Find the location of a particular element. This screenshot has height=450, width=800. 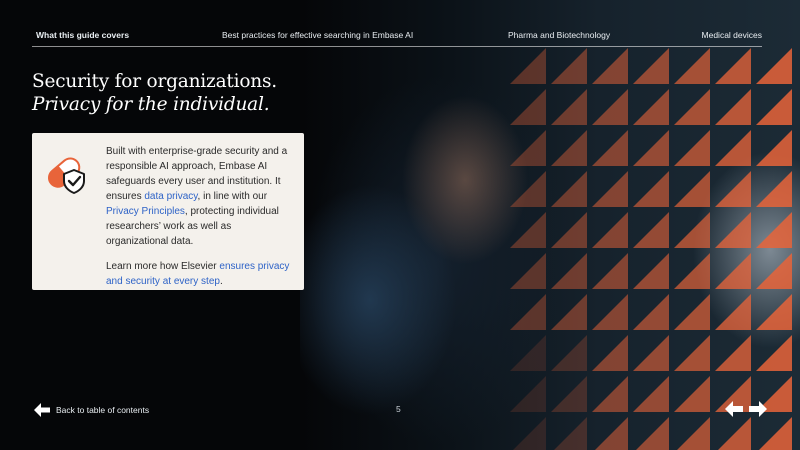

pill-shield-check-icon is located at coordinates (66, 175).